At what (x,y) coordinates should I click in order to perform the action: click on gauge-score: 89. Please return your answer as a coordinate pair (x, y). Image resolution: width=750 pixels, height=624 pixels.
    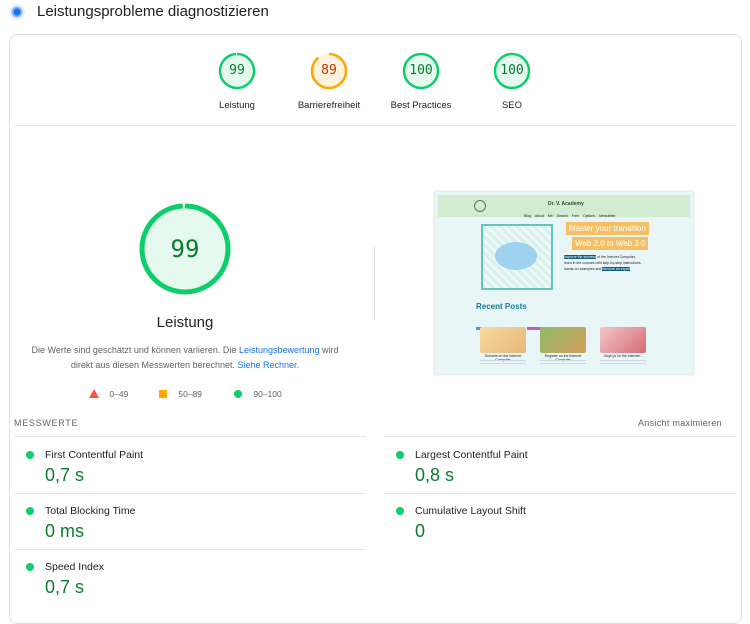
    Looking at the image, I should click on (329, 70).